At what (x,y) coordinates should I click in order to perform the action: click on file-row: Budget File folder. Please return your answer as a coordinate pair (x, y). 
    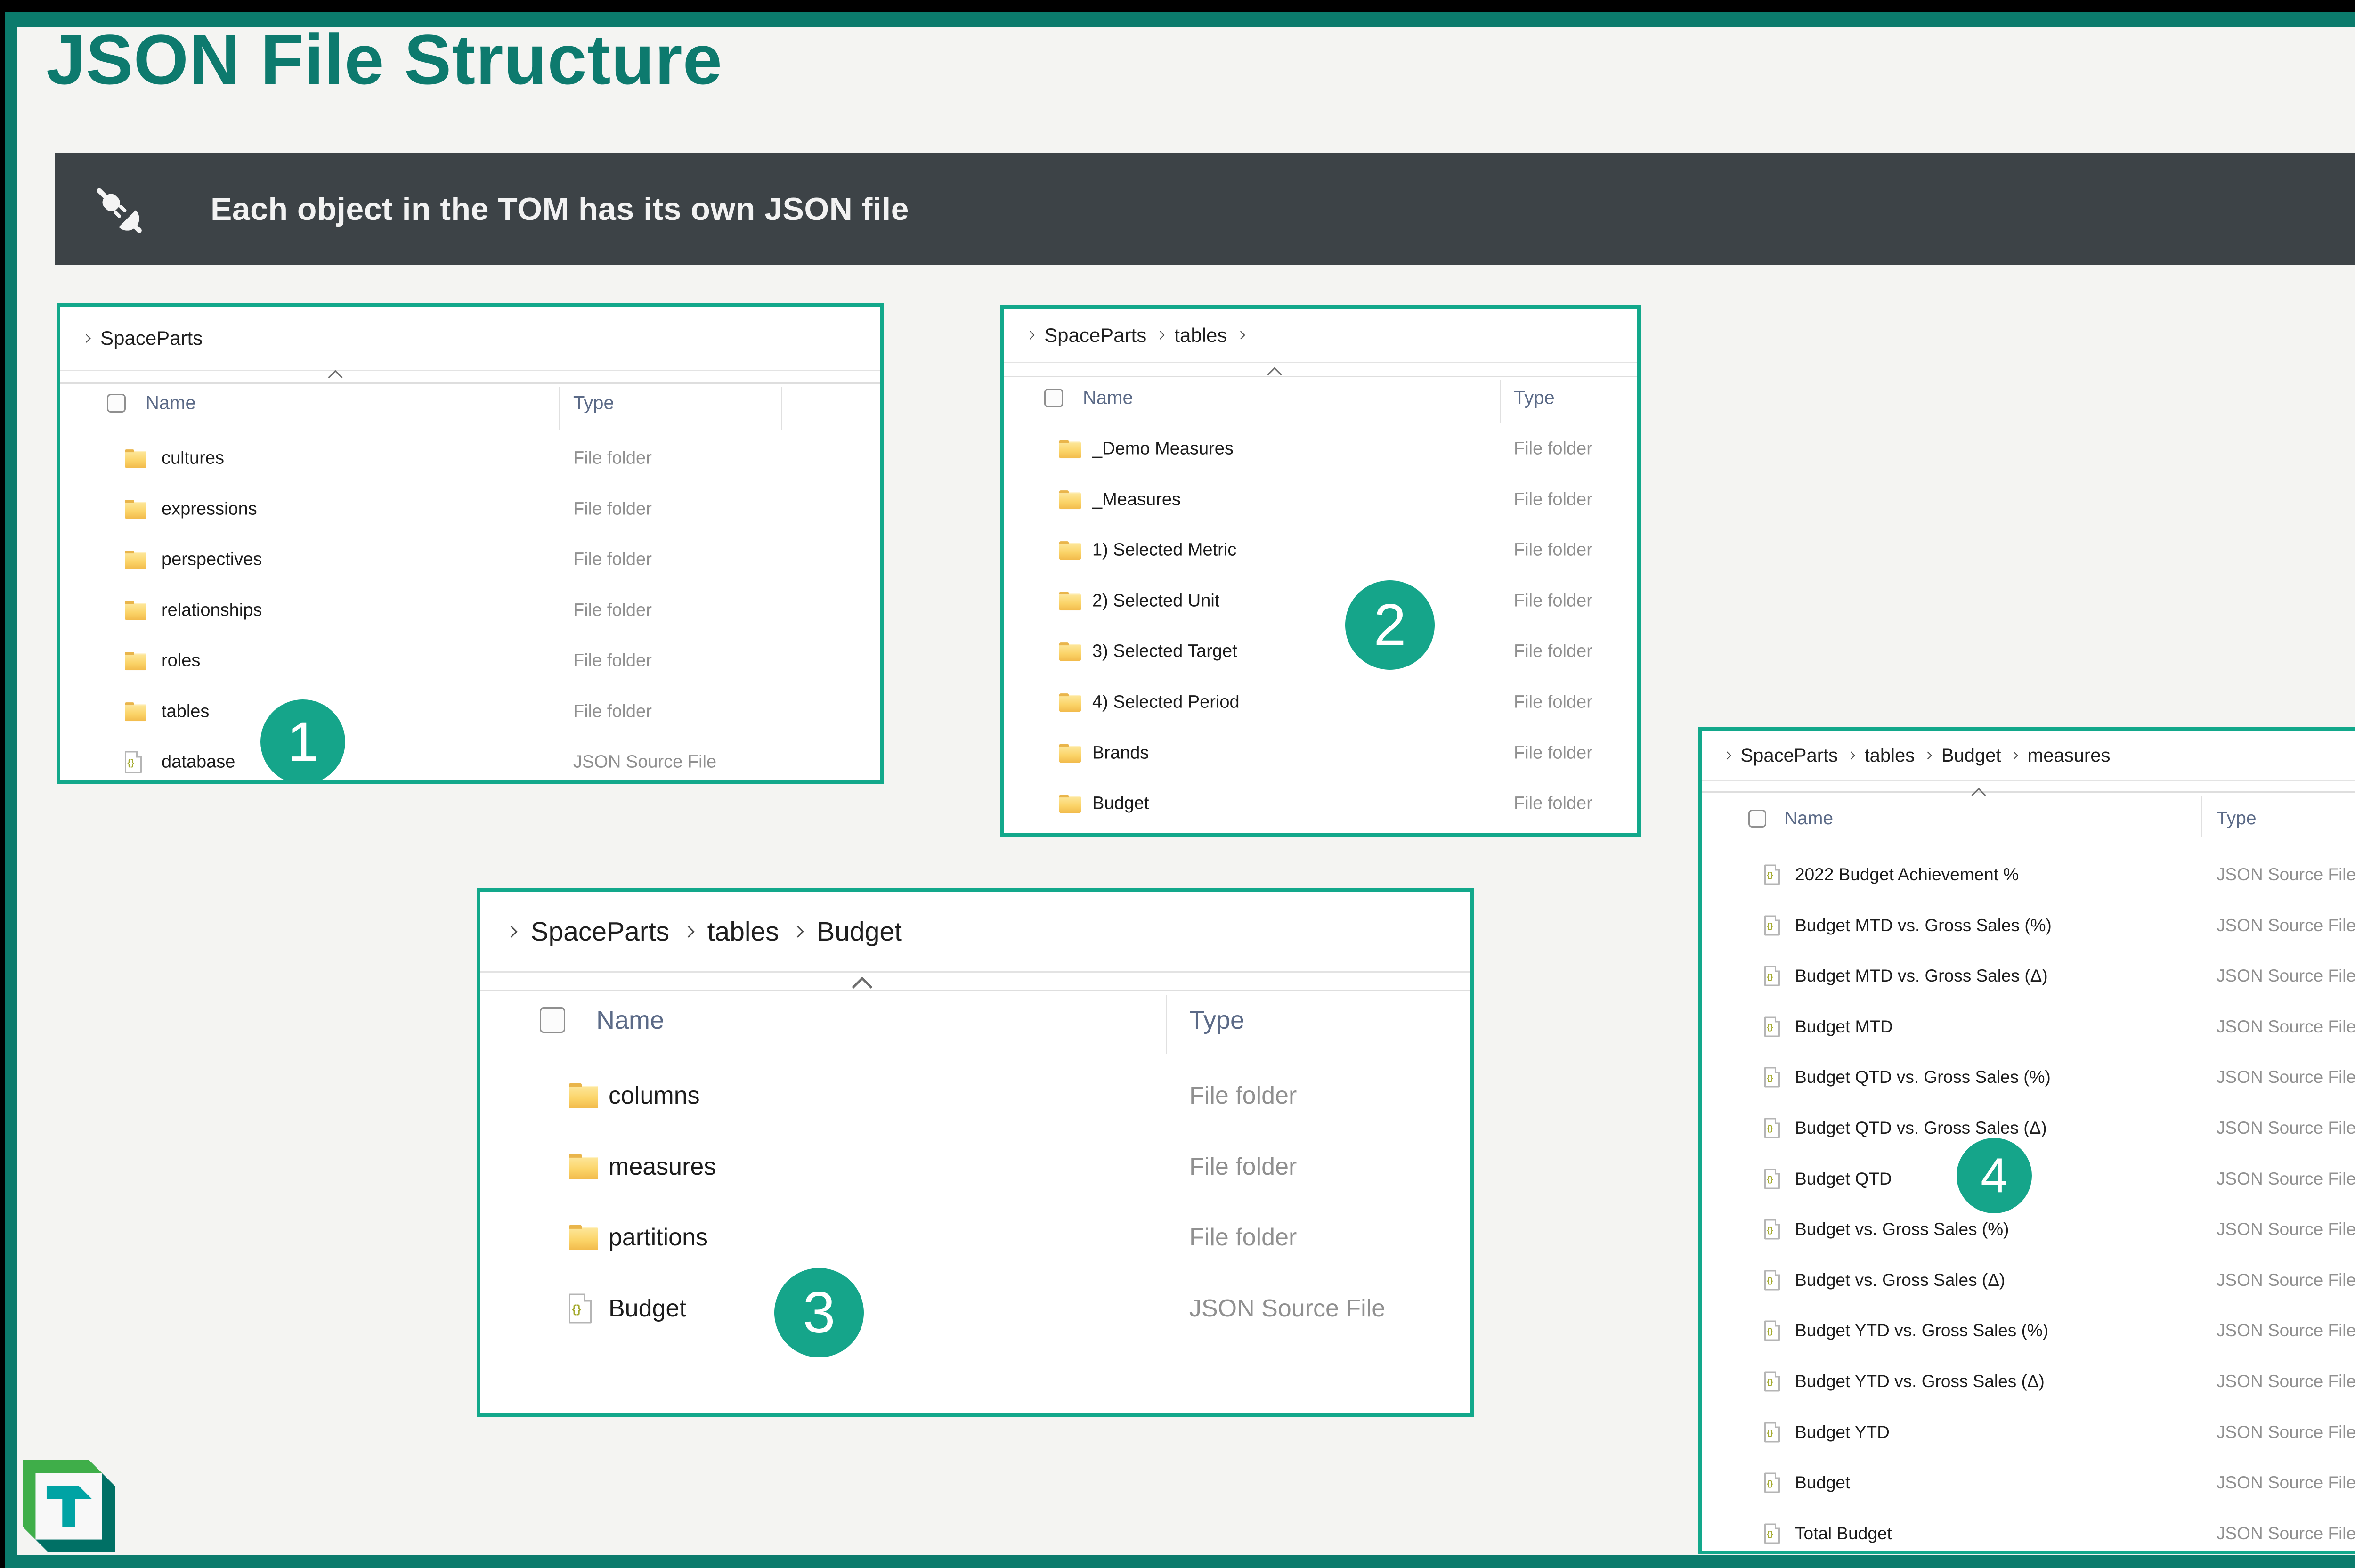
    Looking at the image, I should click on (1320, 803).